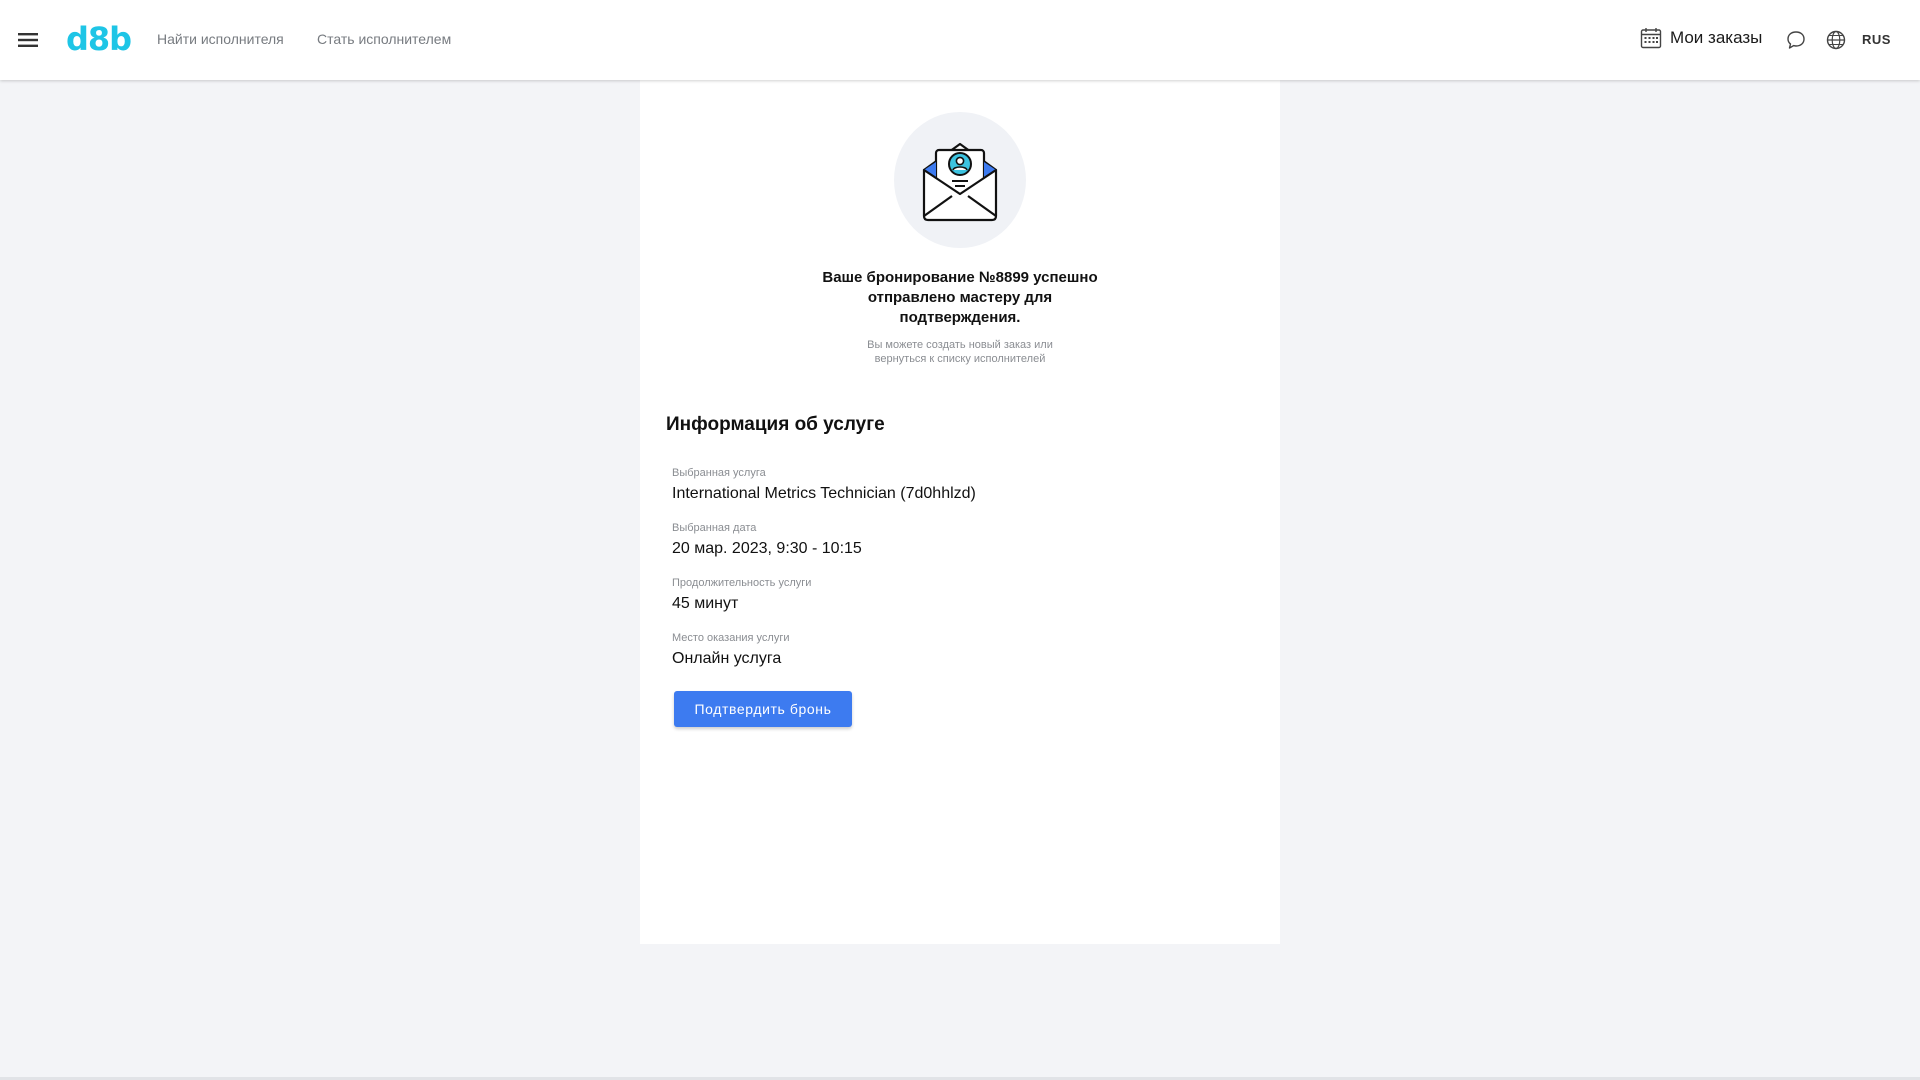 The width and height of the screenshot is (1920, 1080). Describe the element at coordinates (742, 583) in the screenshot. I see `field-label: Продолжительность услуги` at that location.